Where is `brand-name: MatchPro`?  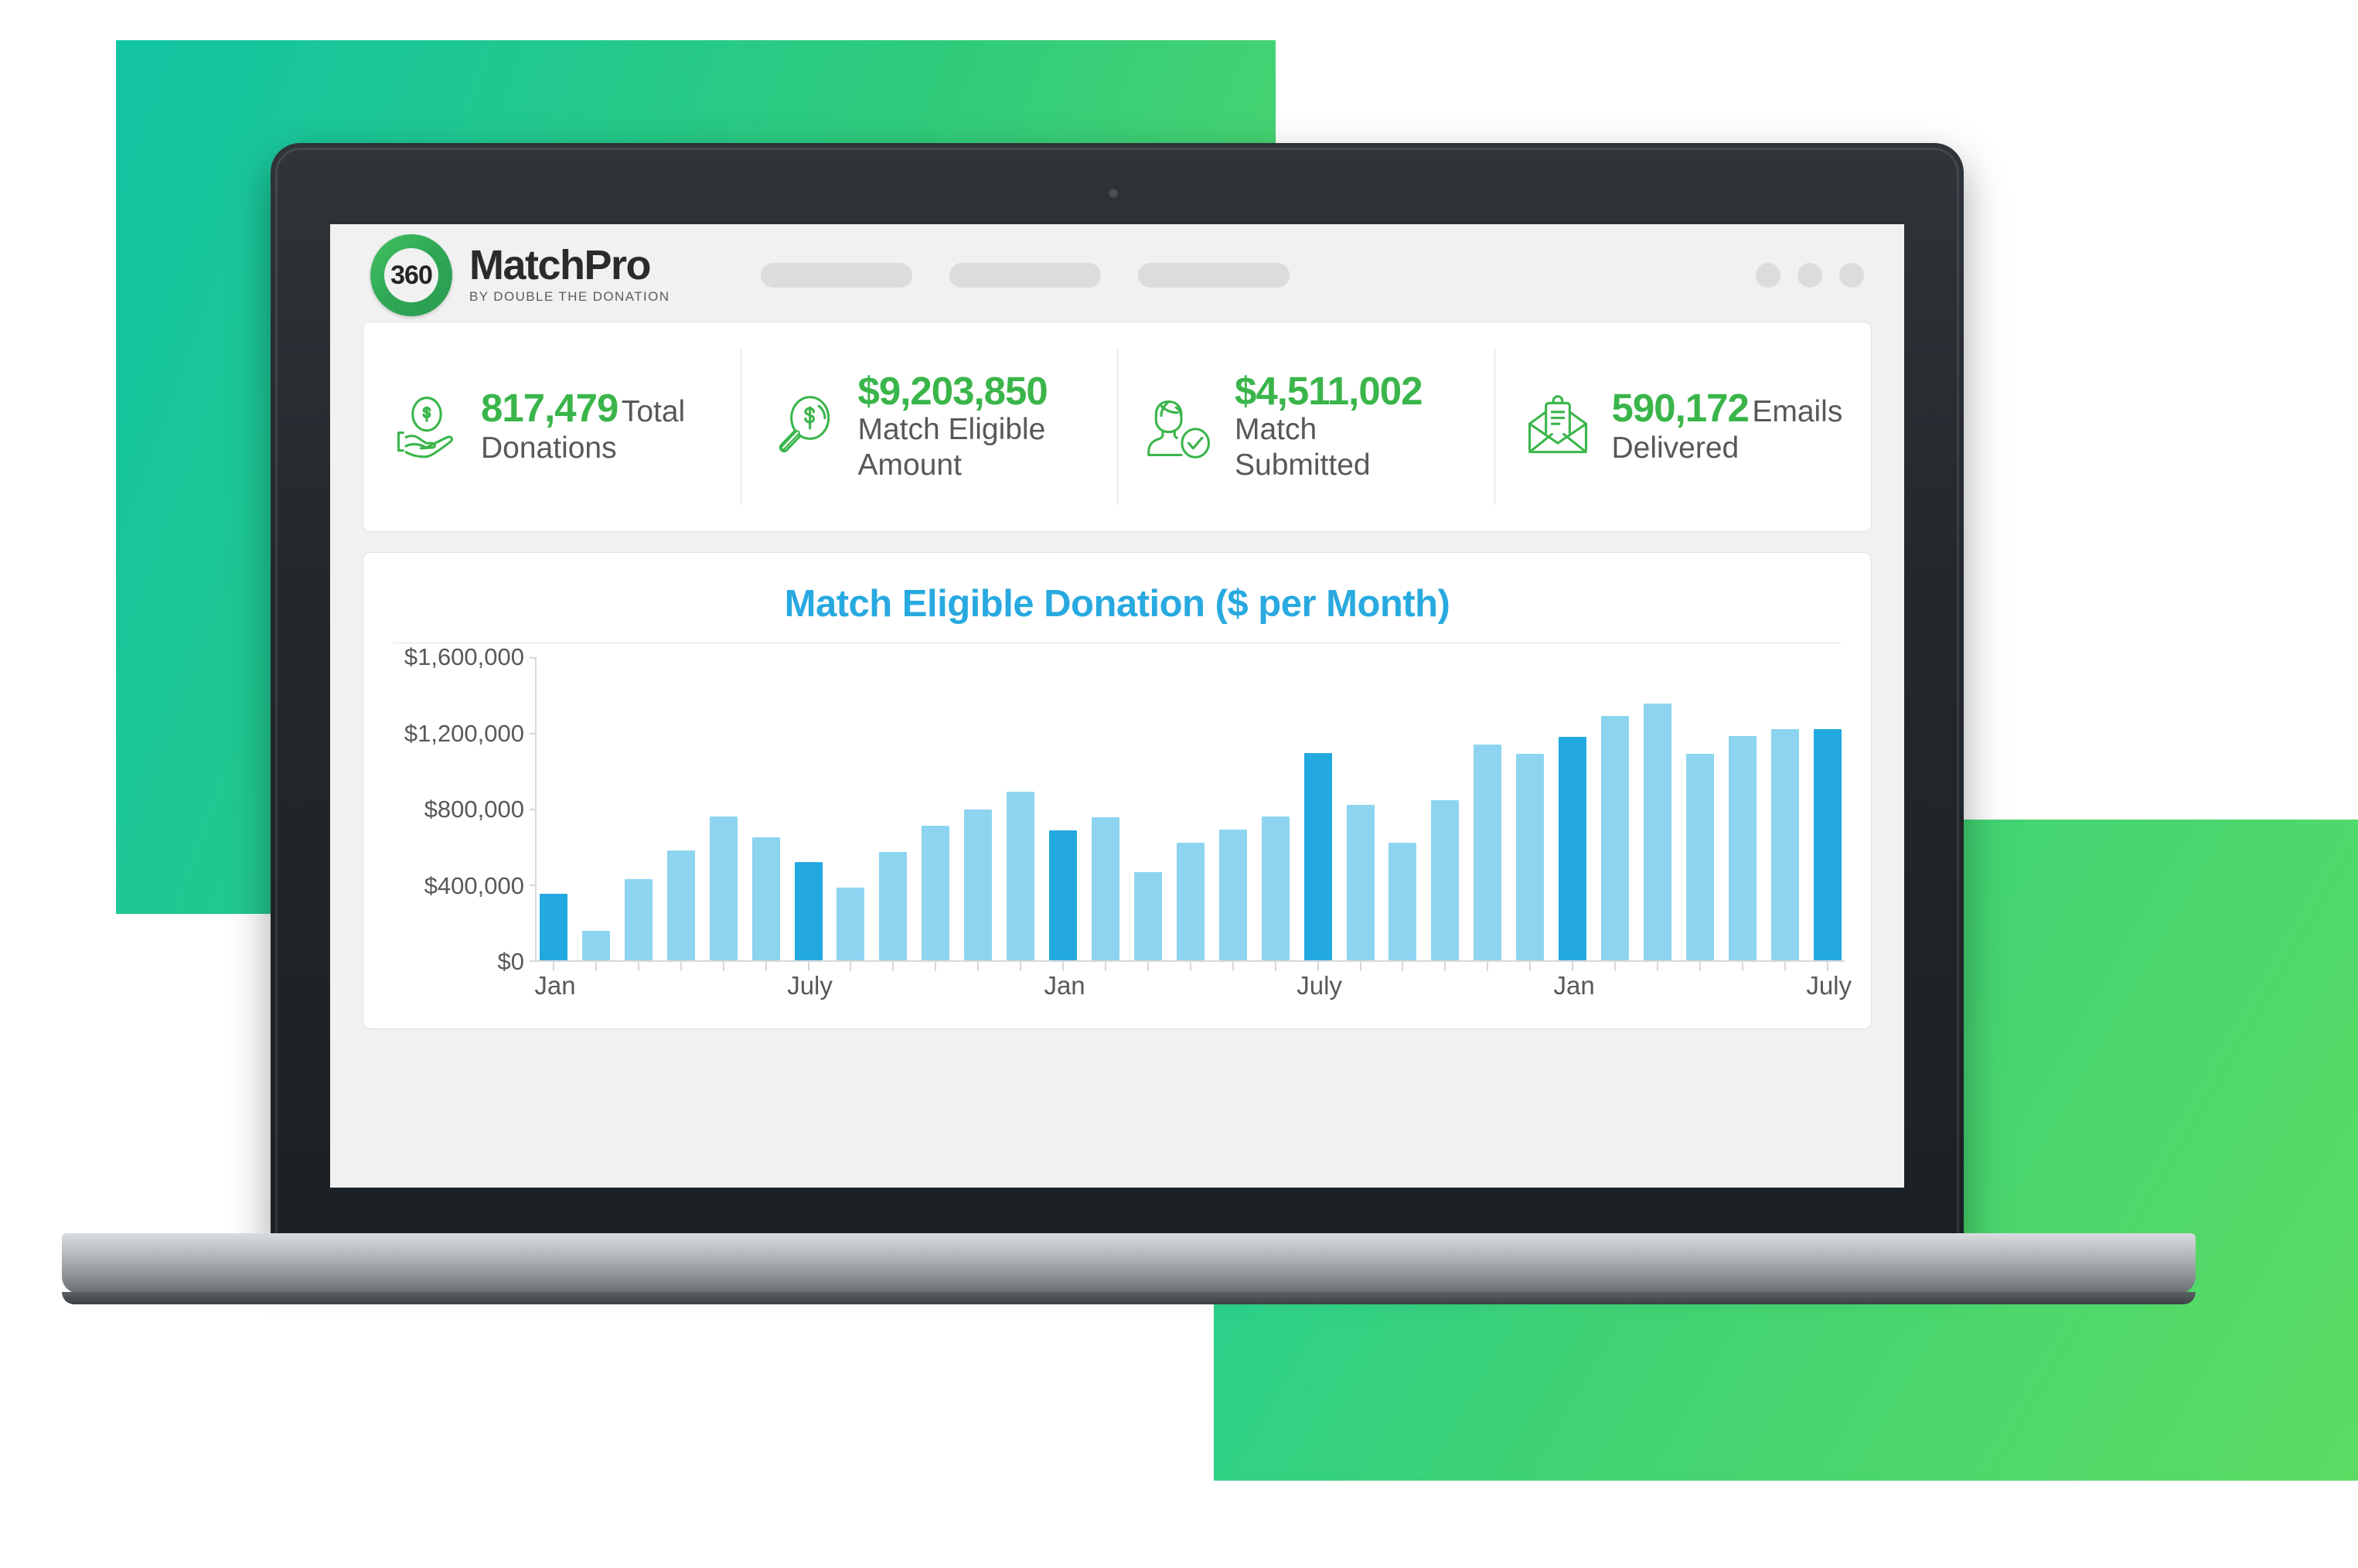
brand-name: MatchPro is located at coordinates (560, 264).